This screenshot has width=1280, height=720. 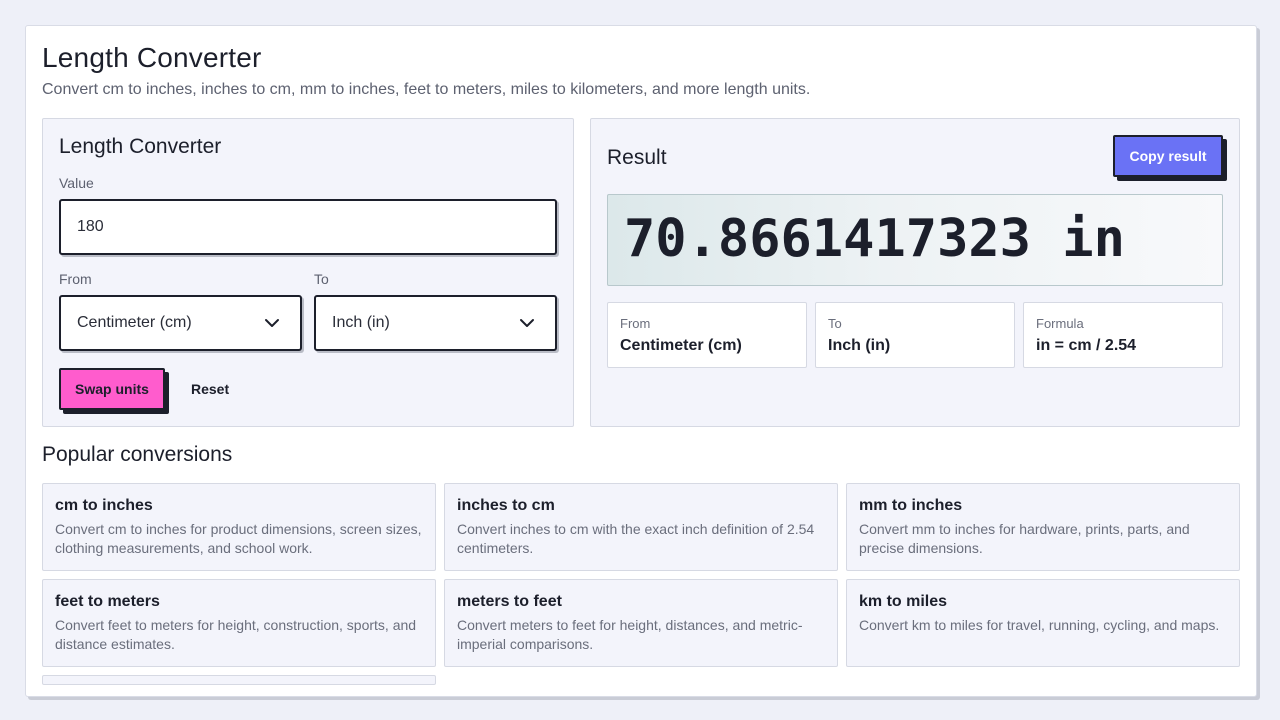 What do you see at coordinates (435, 323) in the screenshot?
I see `to-unit-select: Inch (in)` at bounding box center [435, 323].